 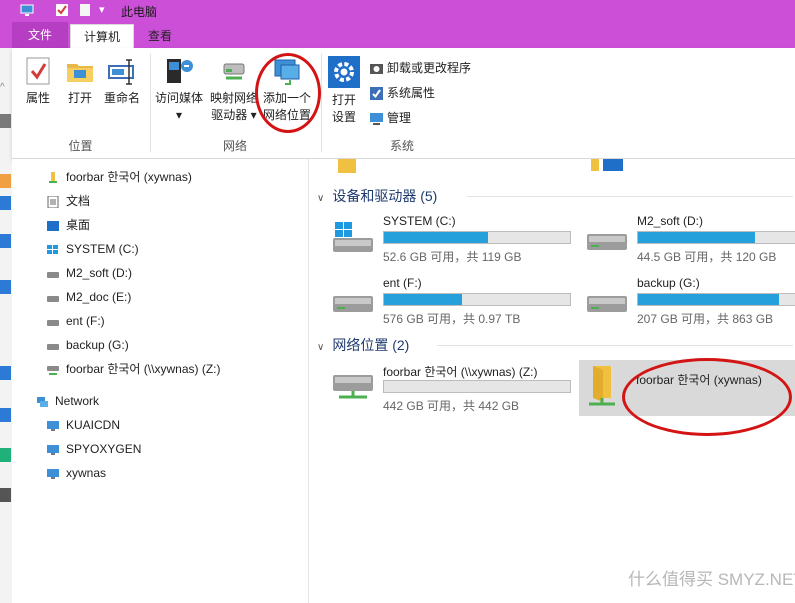 I want to click on rename-icon, so click(x=121, y=72).